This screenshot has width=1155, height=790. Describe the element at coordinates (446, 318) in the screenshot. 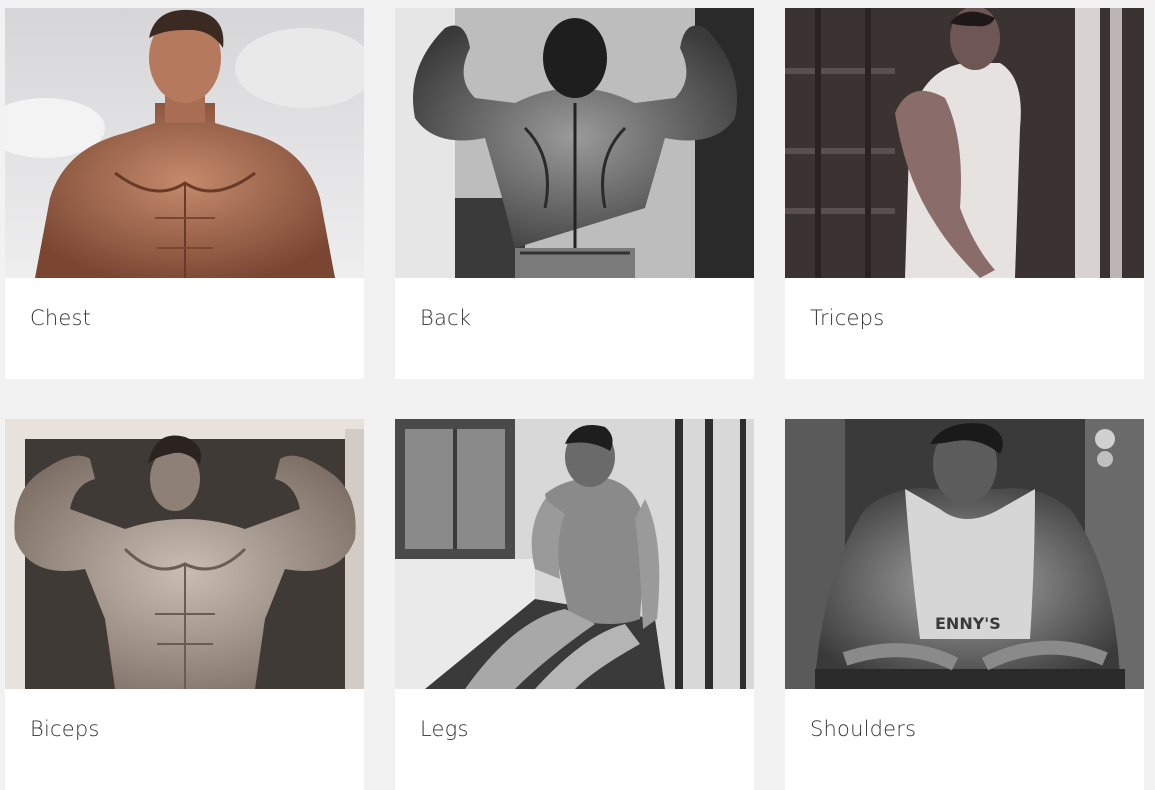

I see `card-title: Back` at that location.